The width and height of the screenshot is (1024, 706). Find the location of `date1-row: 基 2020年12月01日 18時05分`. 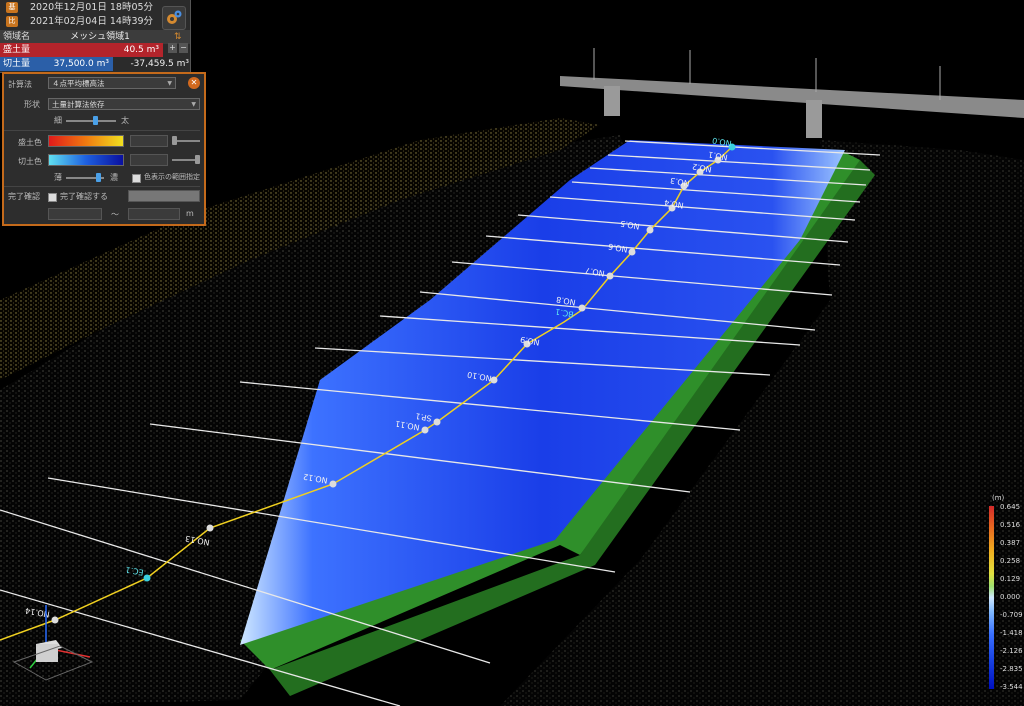

date1-row: 基 2020年12月01日 18時05分 is located at coordinates (80, 8).